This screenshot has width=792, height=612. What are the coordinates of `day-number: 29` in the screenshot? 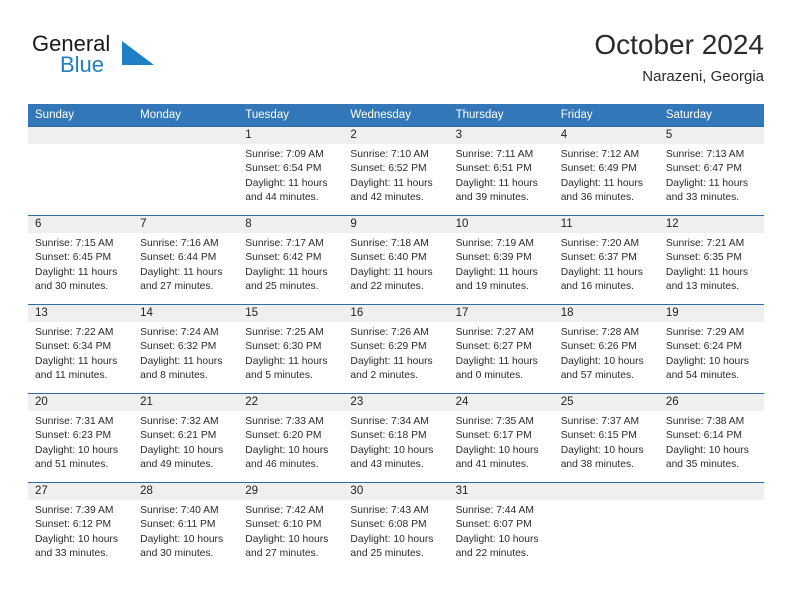 It's located at (291, 491).